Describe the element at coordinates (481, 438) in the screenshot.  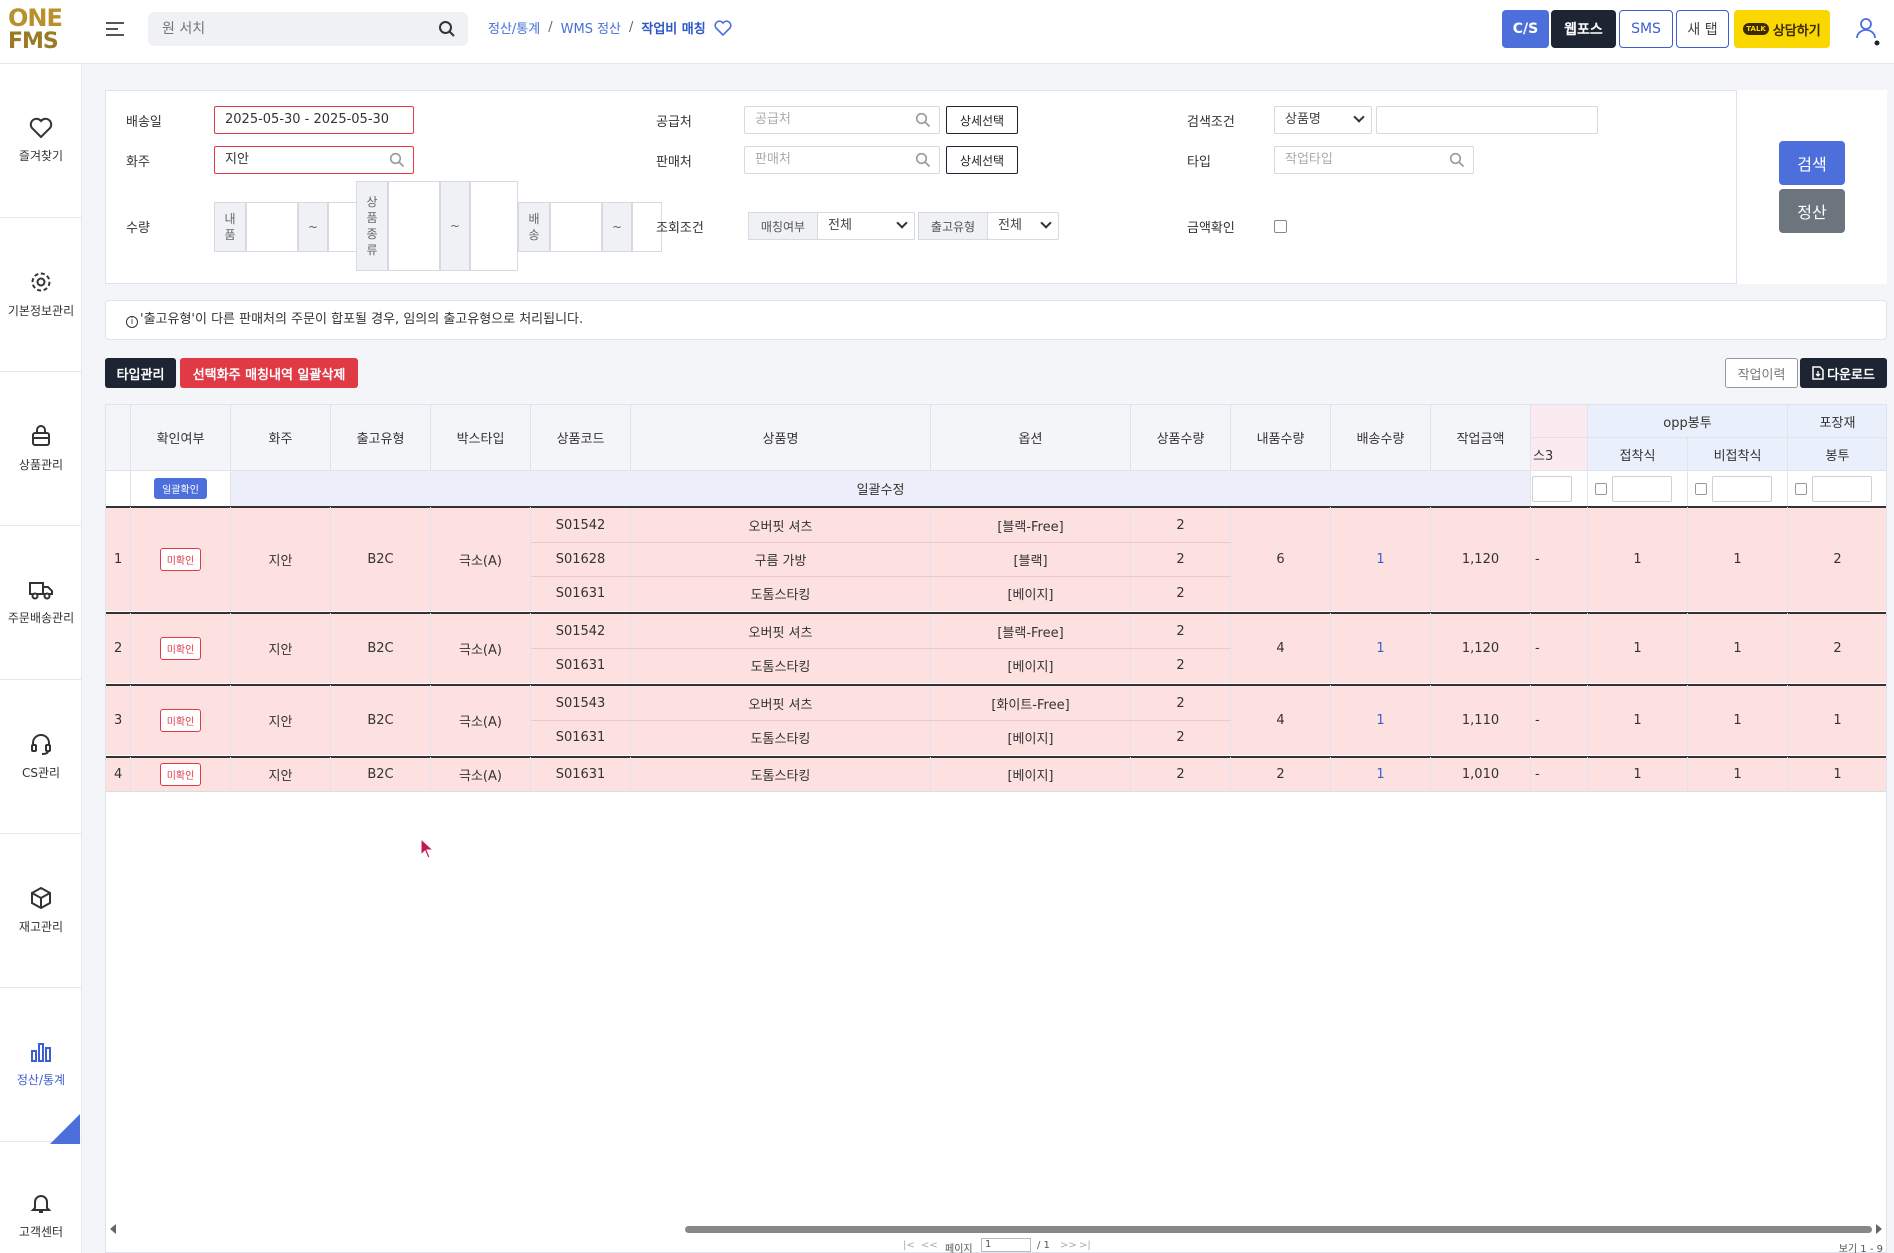
I see `col-header-box-type: 박스타입` at that location.